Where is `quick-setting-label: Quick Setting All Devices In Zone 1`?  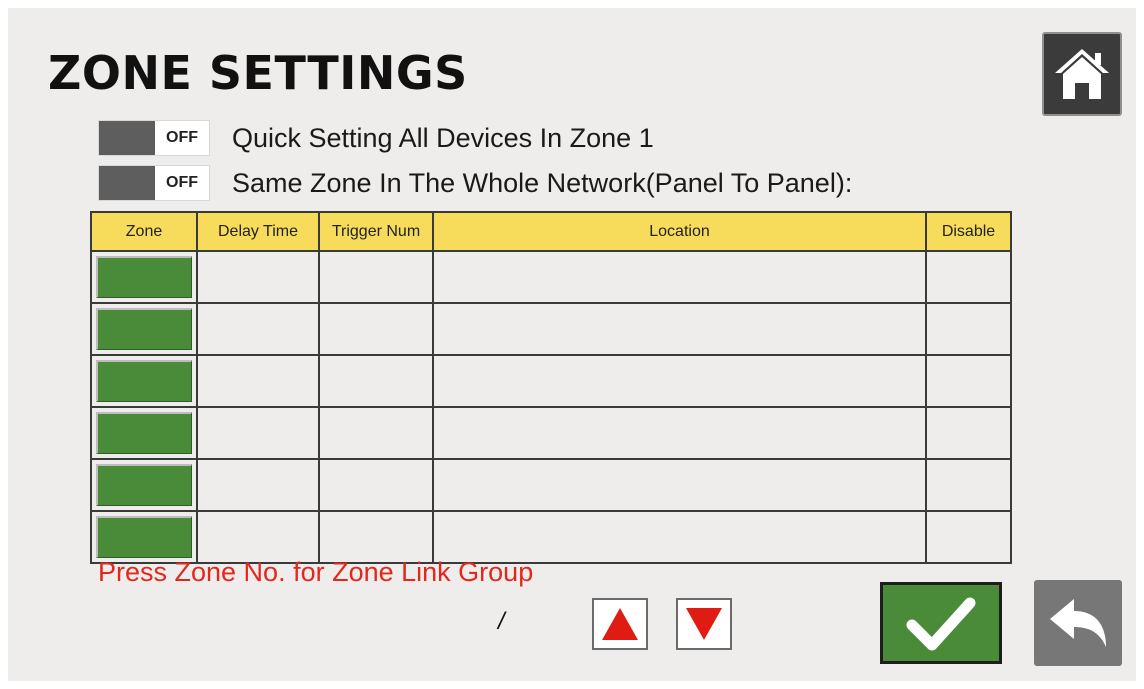 quick-setting-label: Quick Setting All Devices In Zone 1 is located at coordinates (443, 138).